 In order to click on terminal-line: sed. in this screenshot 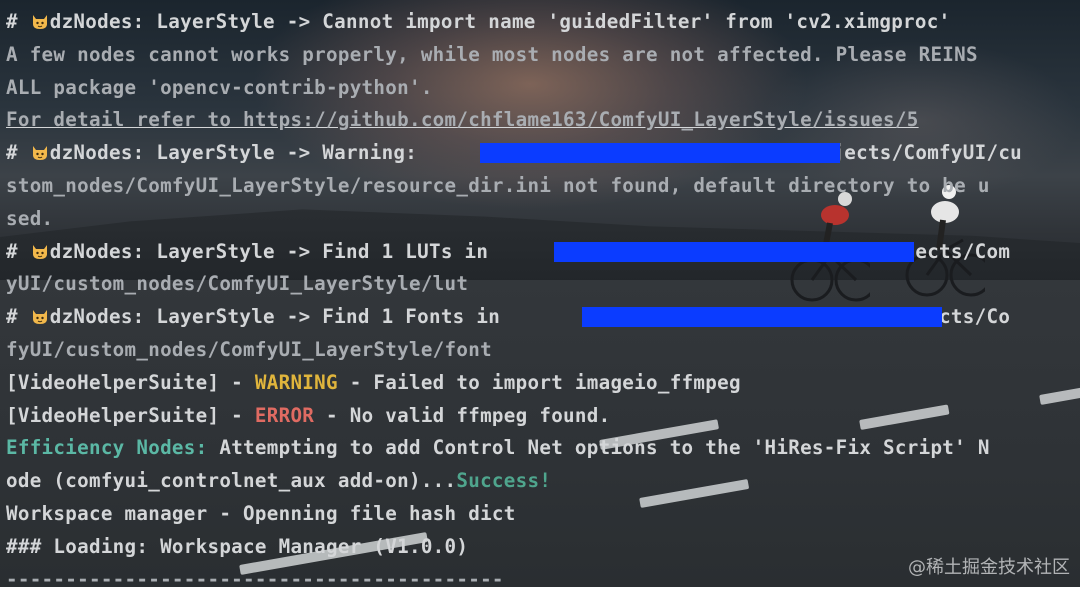, I will do `click(543, 219)`.